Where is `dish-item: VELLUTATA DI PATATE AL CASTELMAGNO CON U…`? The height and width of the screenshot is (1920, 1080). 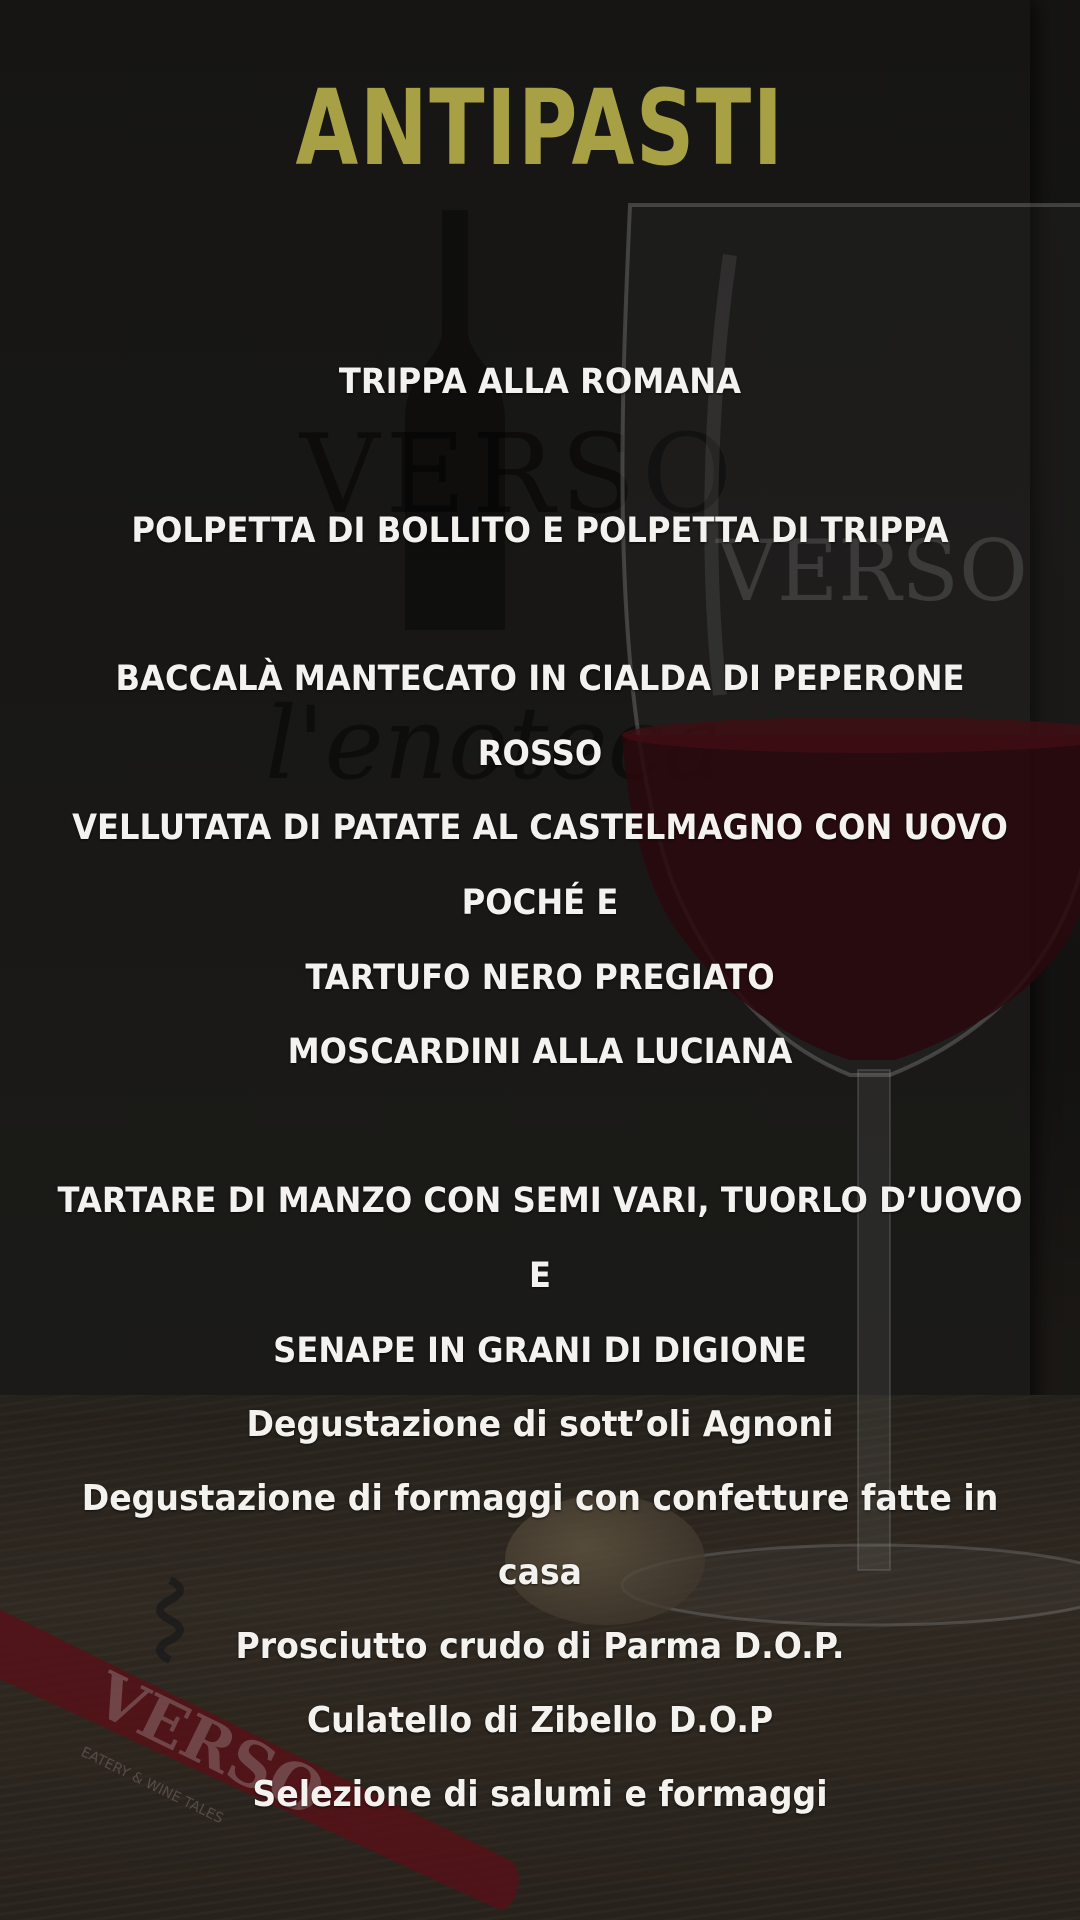
dish-item: VELLUTATA DI PATATE AL CASTELMAGNO CON U… is located at coordinates (539, 903).